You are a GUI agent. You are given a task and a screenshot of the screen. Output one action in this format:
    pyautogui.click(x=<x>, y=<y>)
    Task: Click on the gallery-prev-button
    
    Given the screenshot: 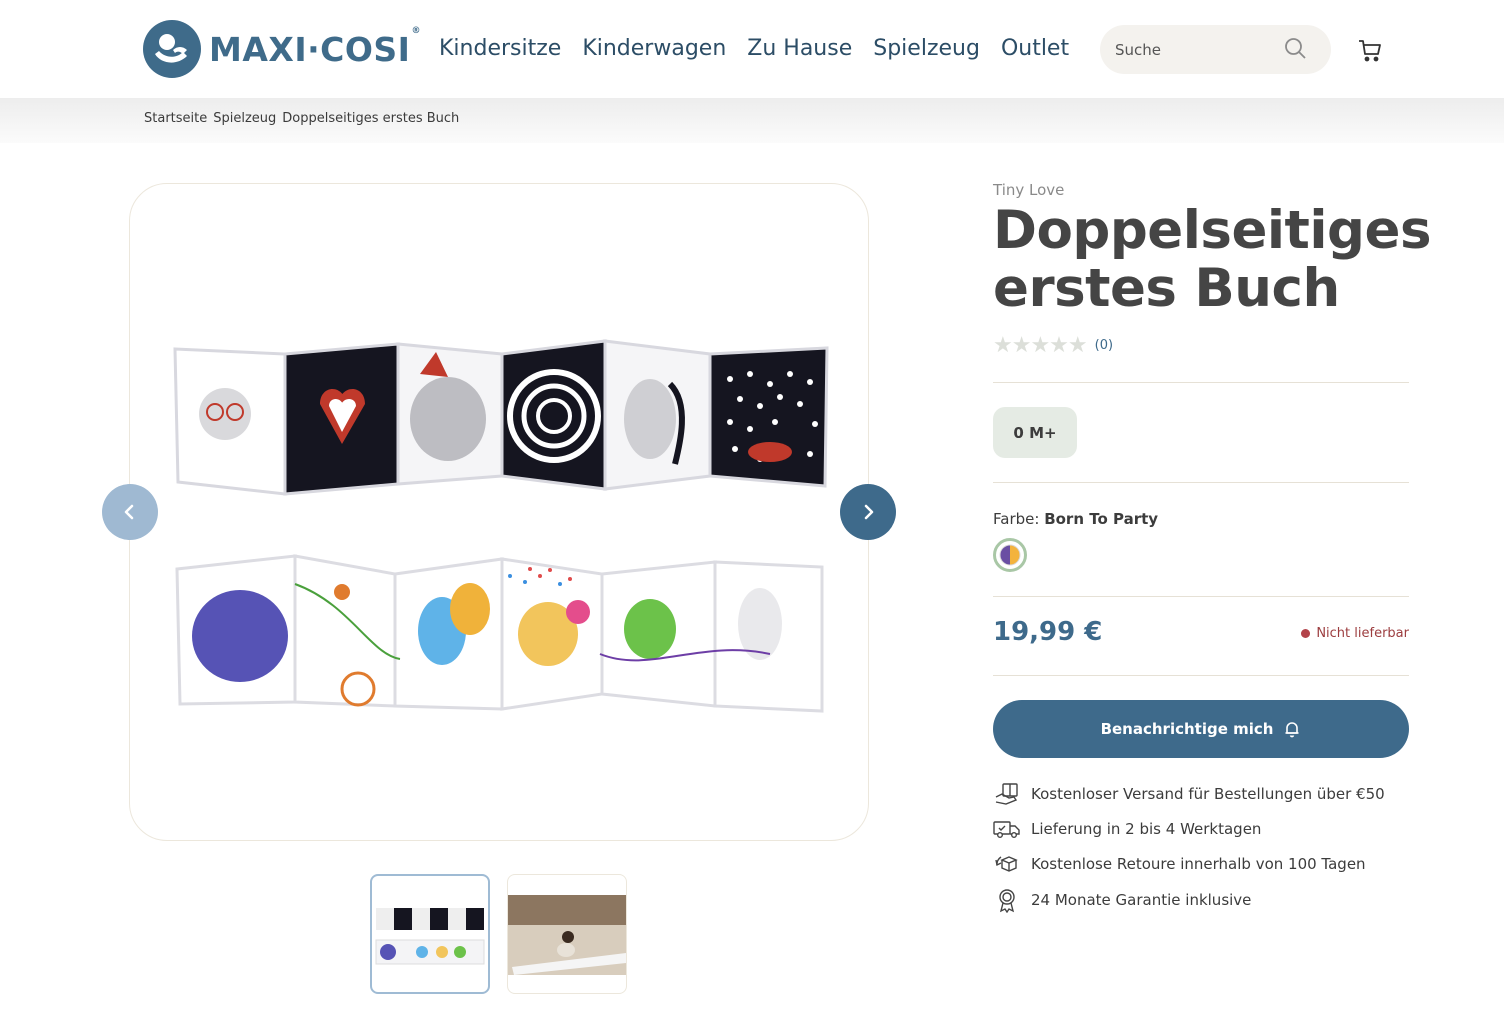 What is the action you would take?
    pyautogui.click(x=130, y=512)
    